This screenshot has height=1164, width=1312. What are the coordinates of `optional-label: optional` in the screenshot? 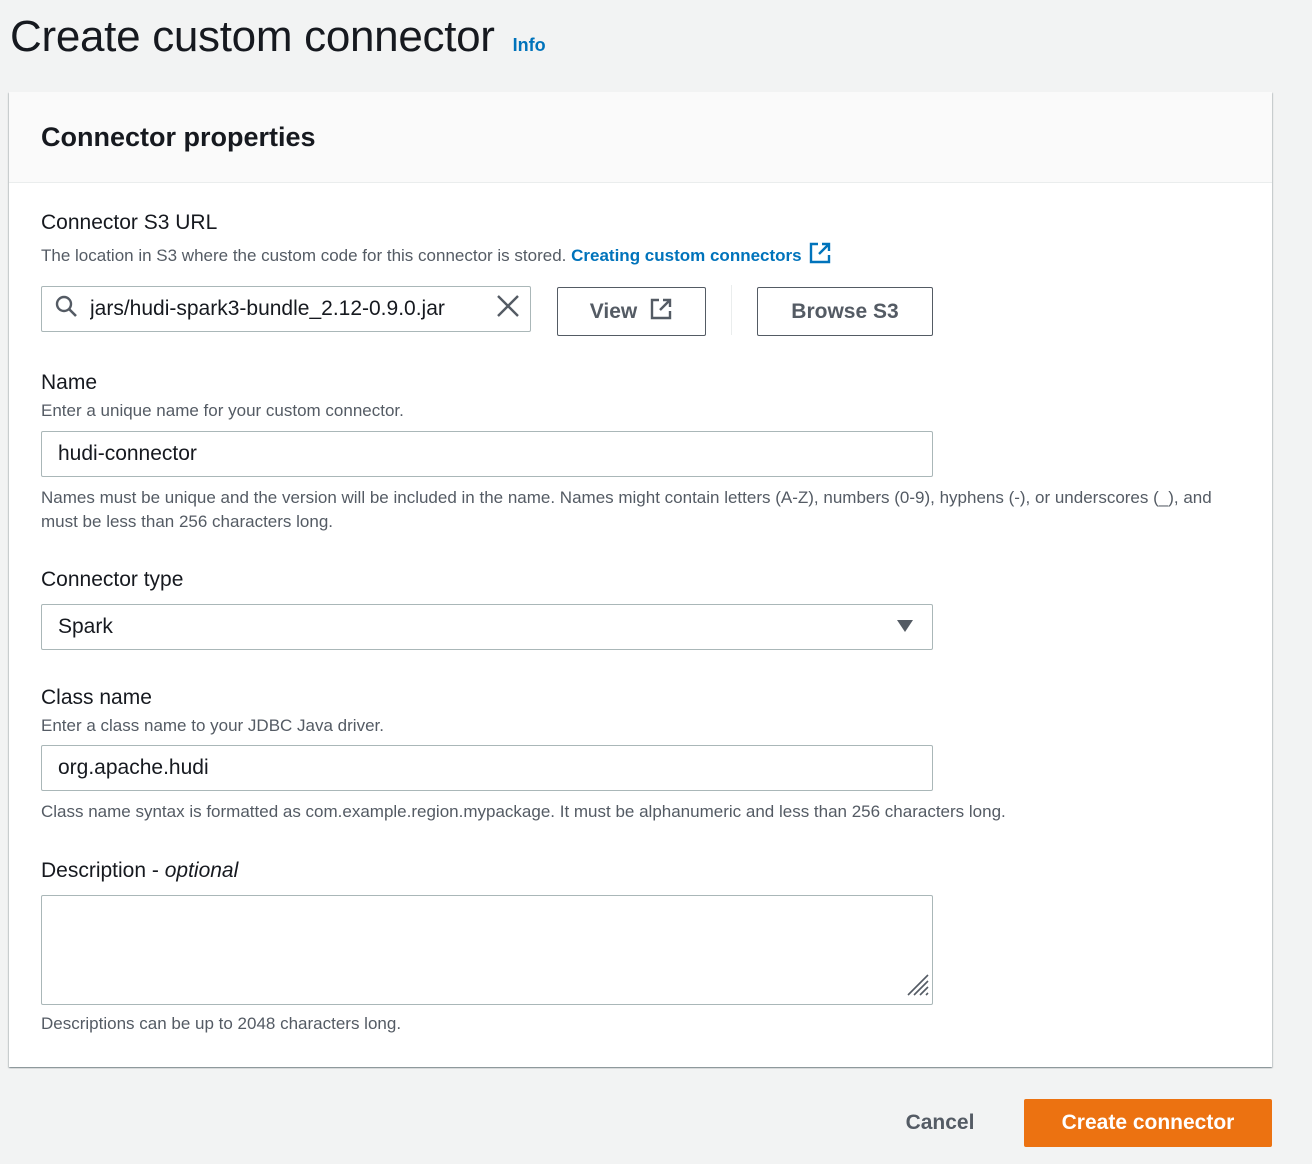 It's located at (201, 870).